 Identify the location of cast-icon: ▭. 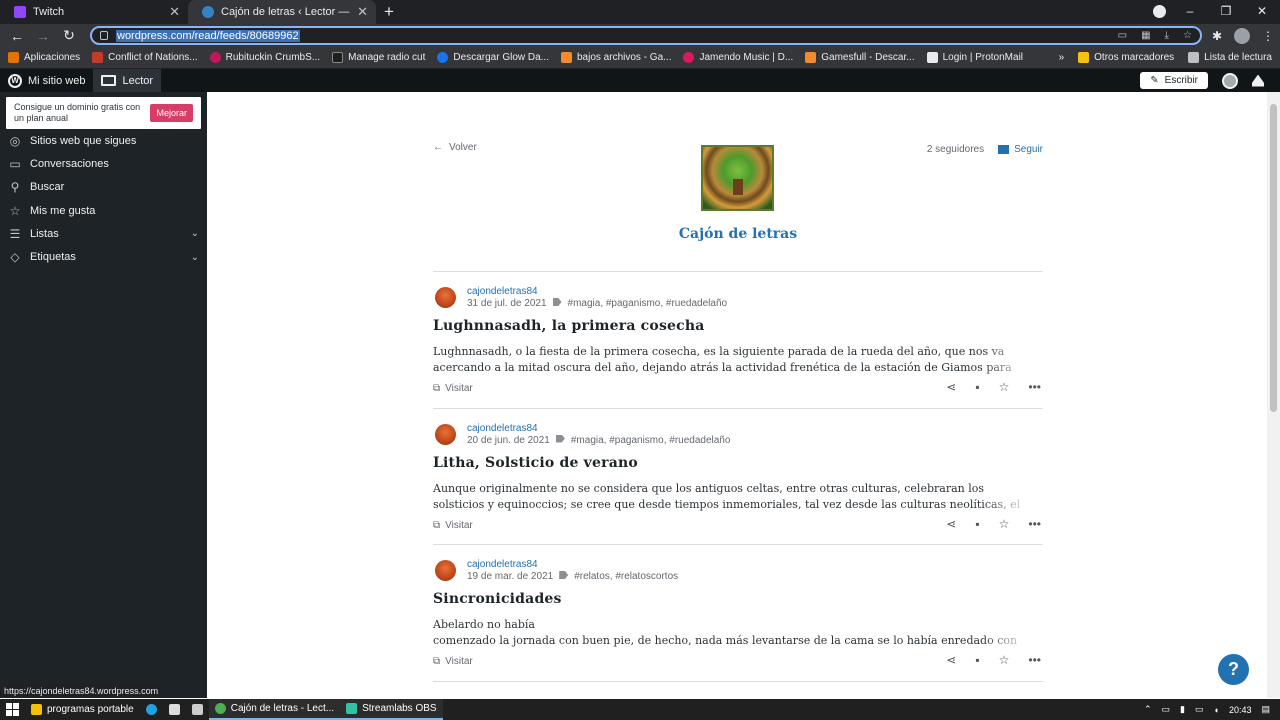
(1122, 35).